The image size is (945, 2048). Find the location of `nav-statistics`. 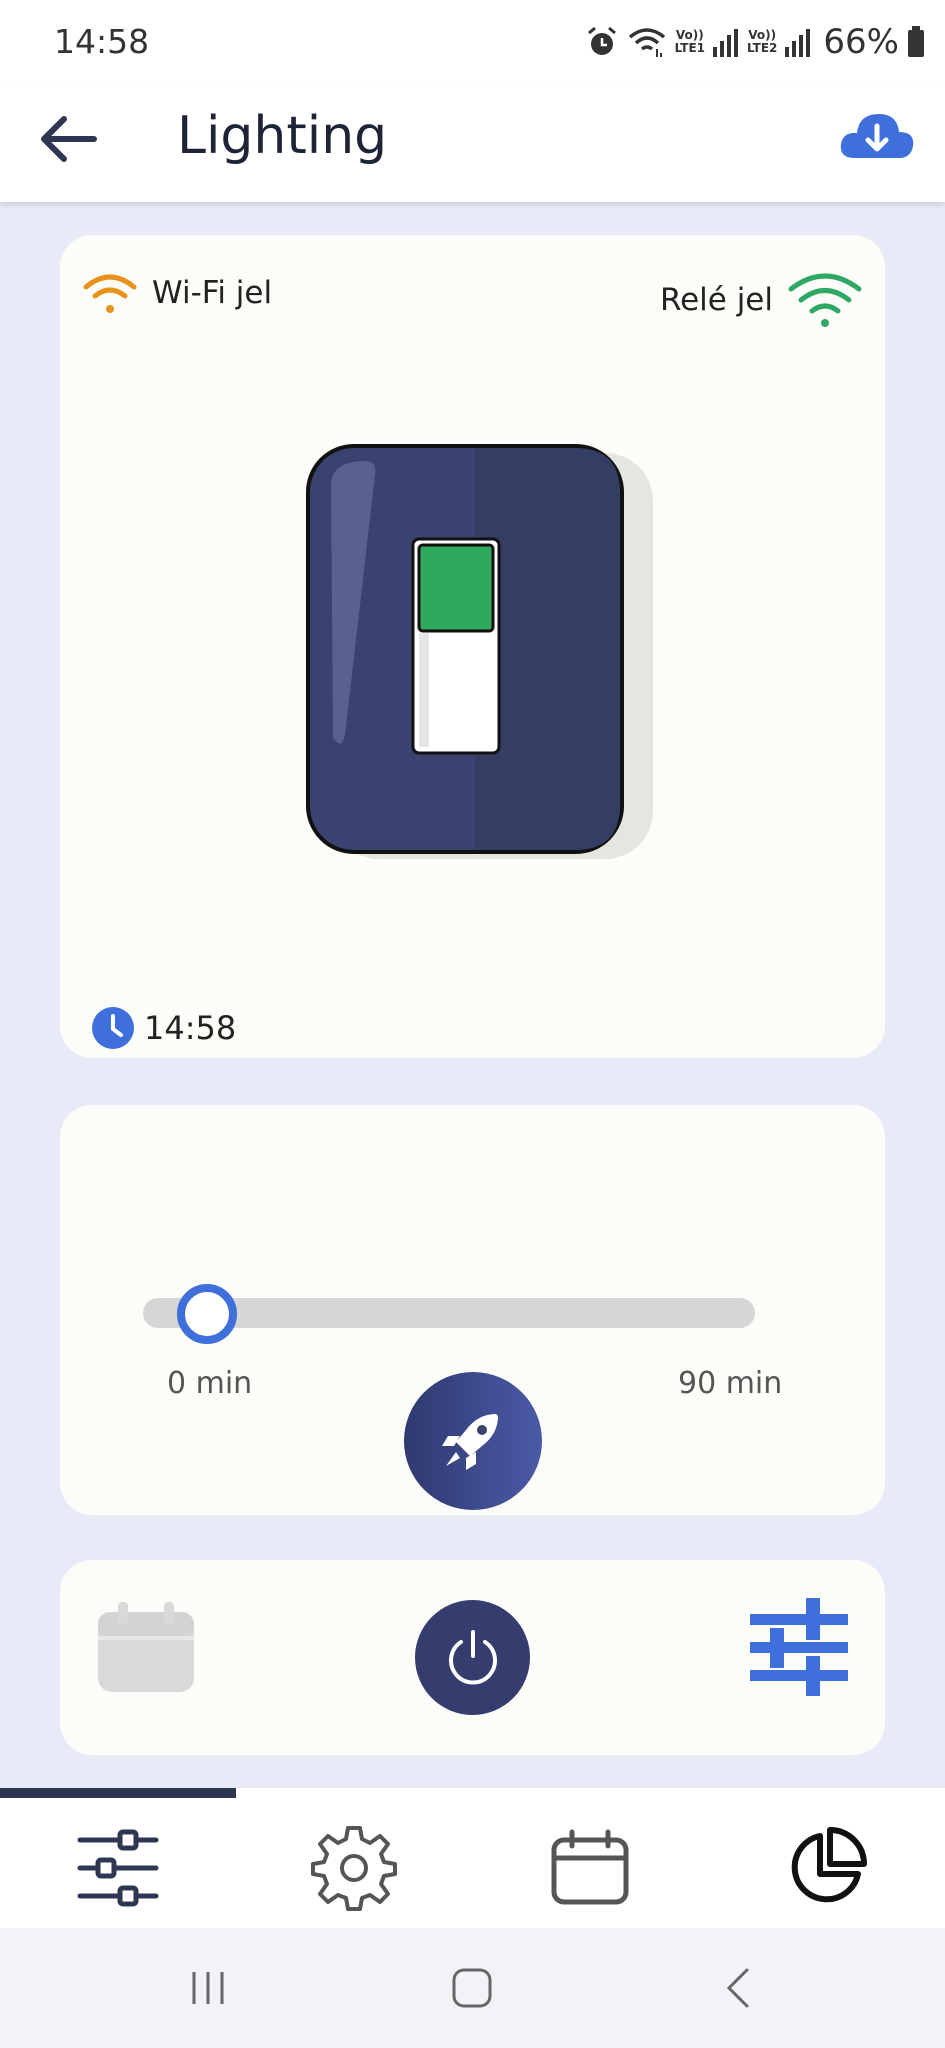

nav-statistics is located at coordinates (826, 1868).